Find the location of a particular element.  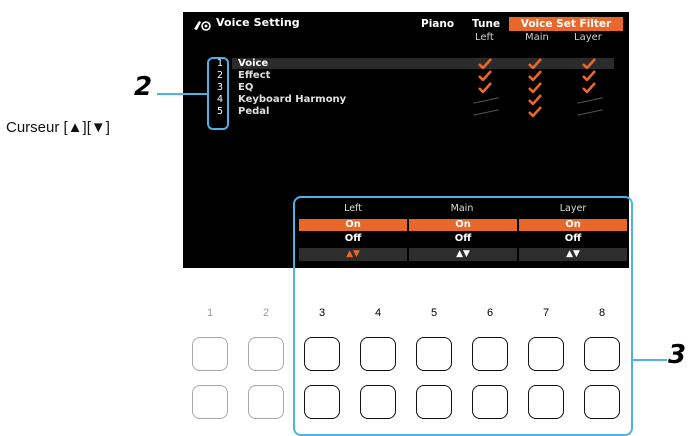

row-highlight is located at coordinates (423, 63).